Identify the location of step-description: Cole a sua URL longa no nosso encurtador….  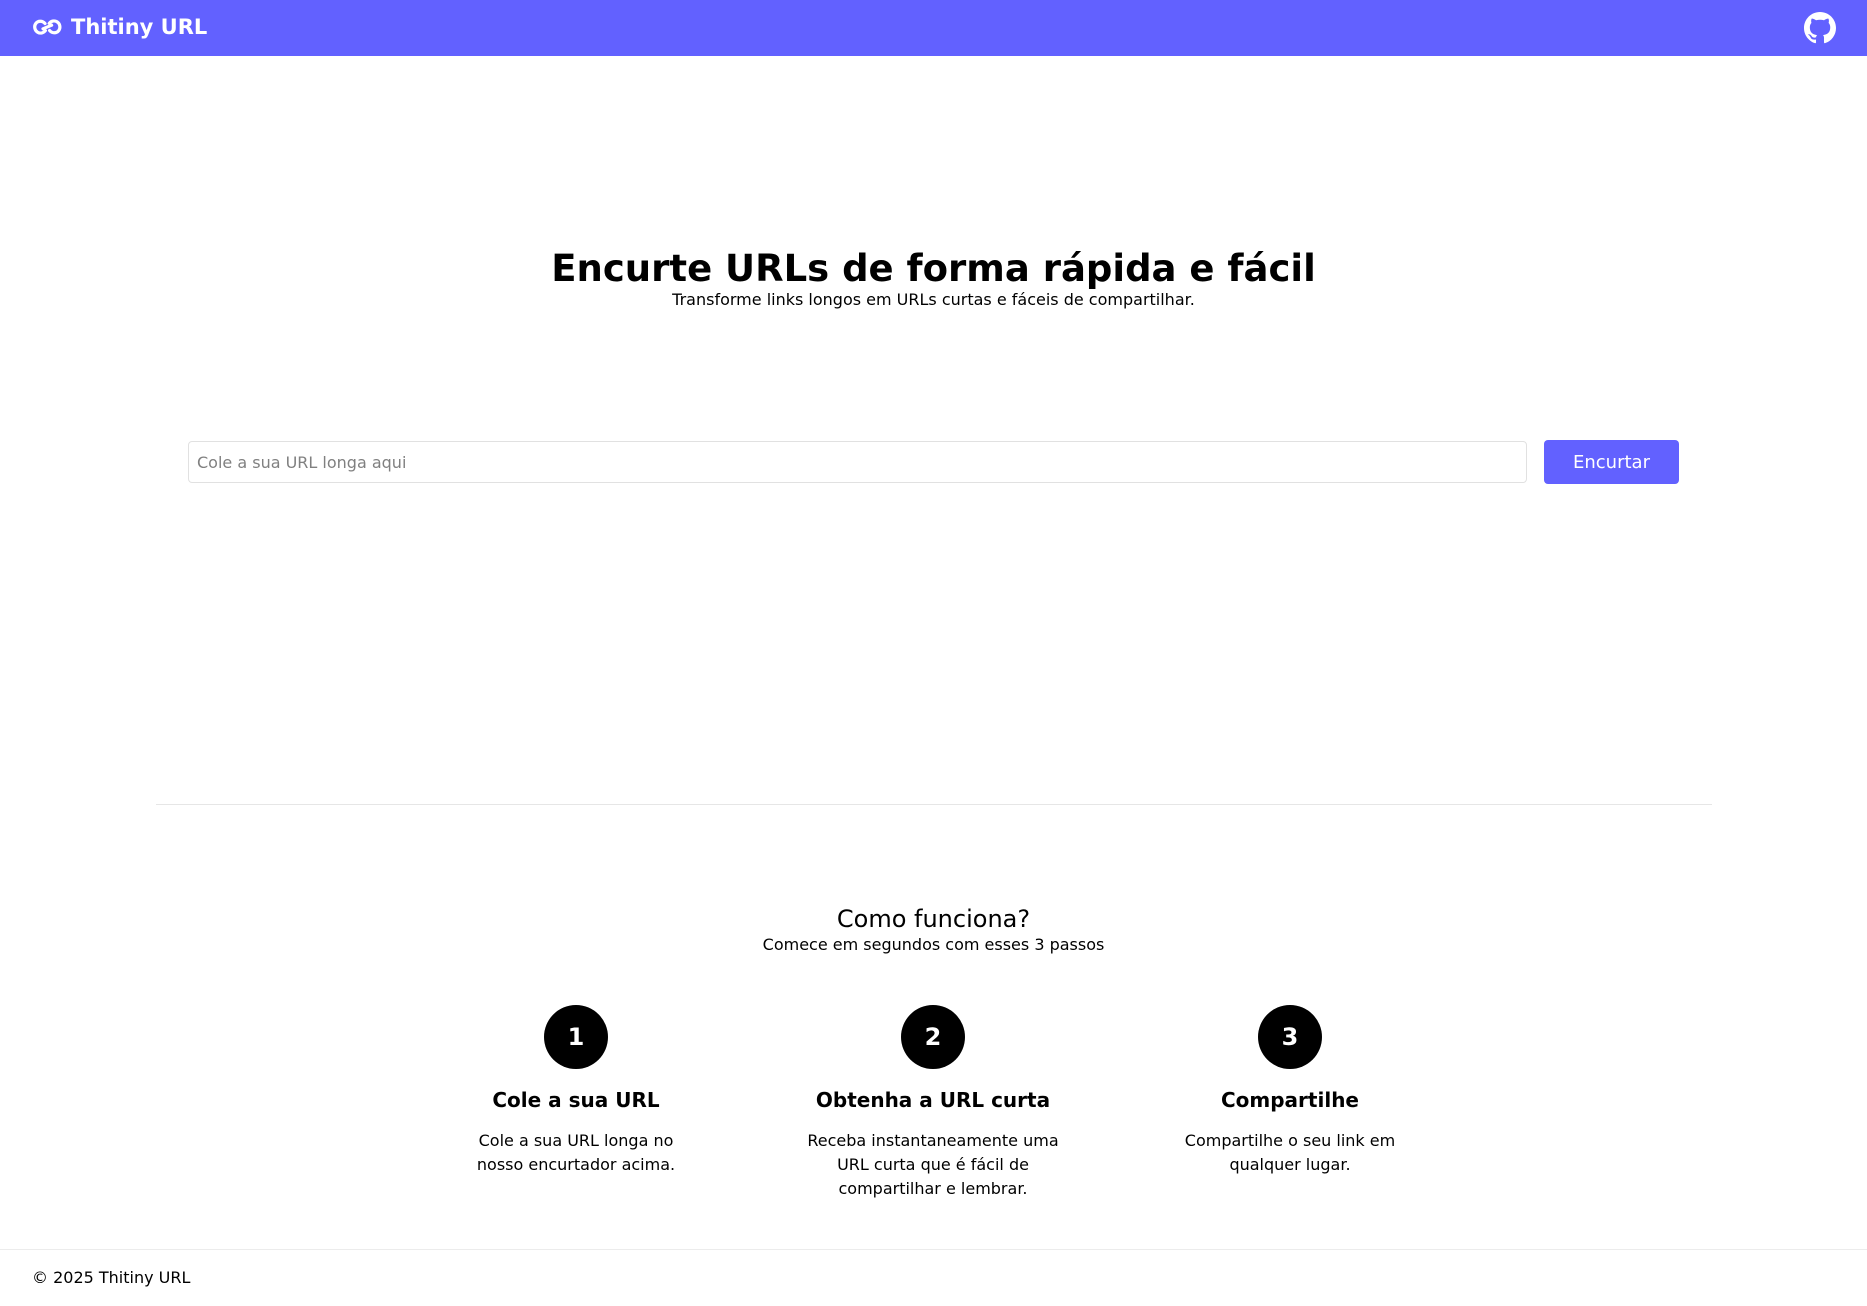
(576, 1152).